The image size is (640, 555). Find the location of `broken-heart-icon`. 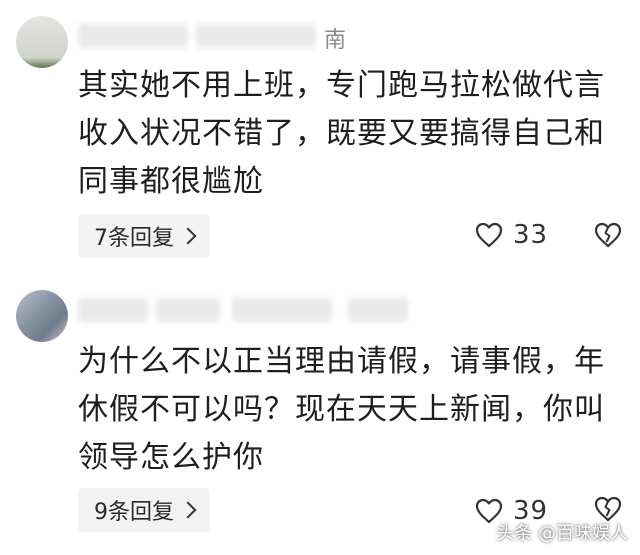

broken-heart-icon is located at coordinates (608, 235).